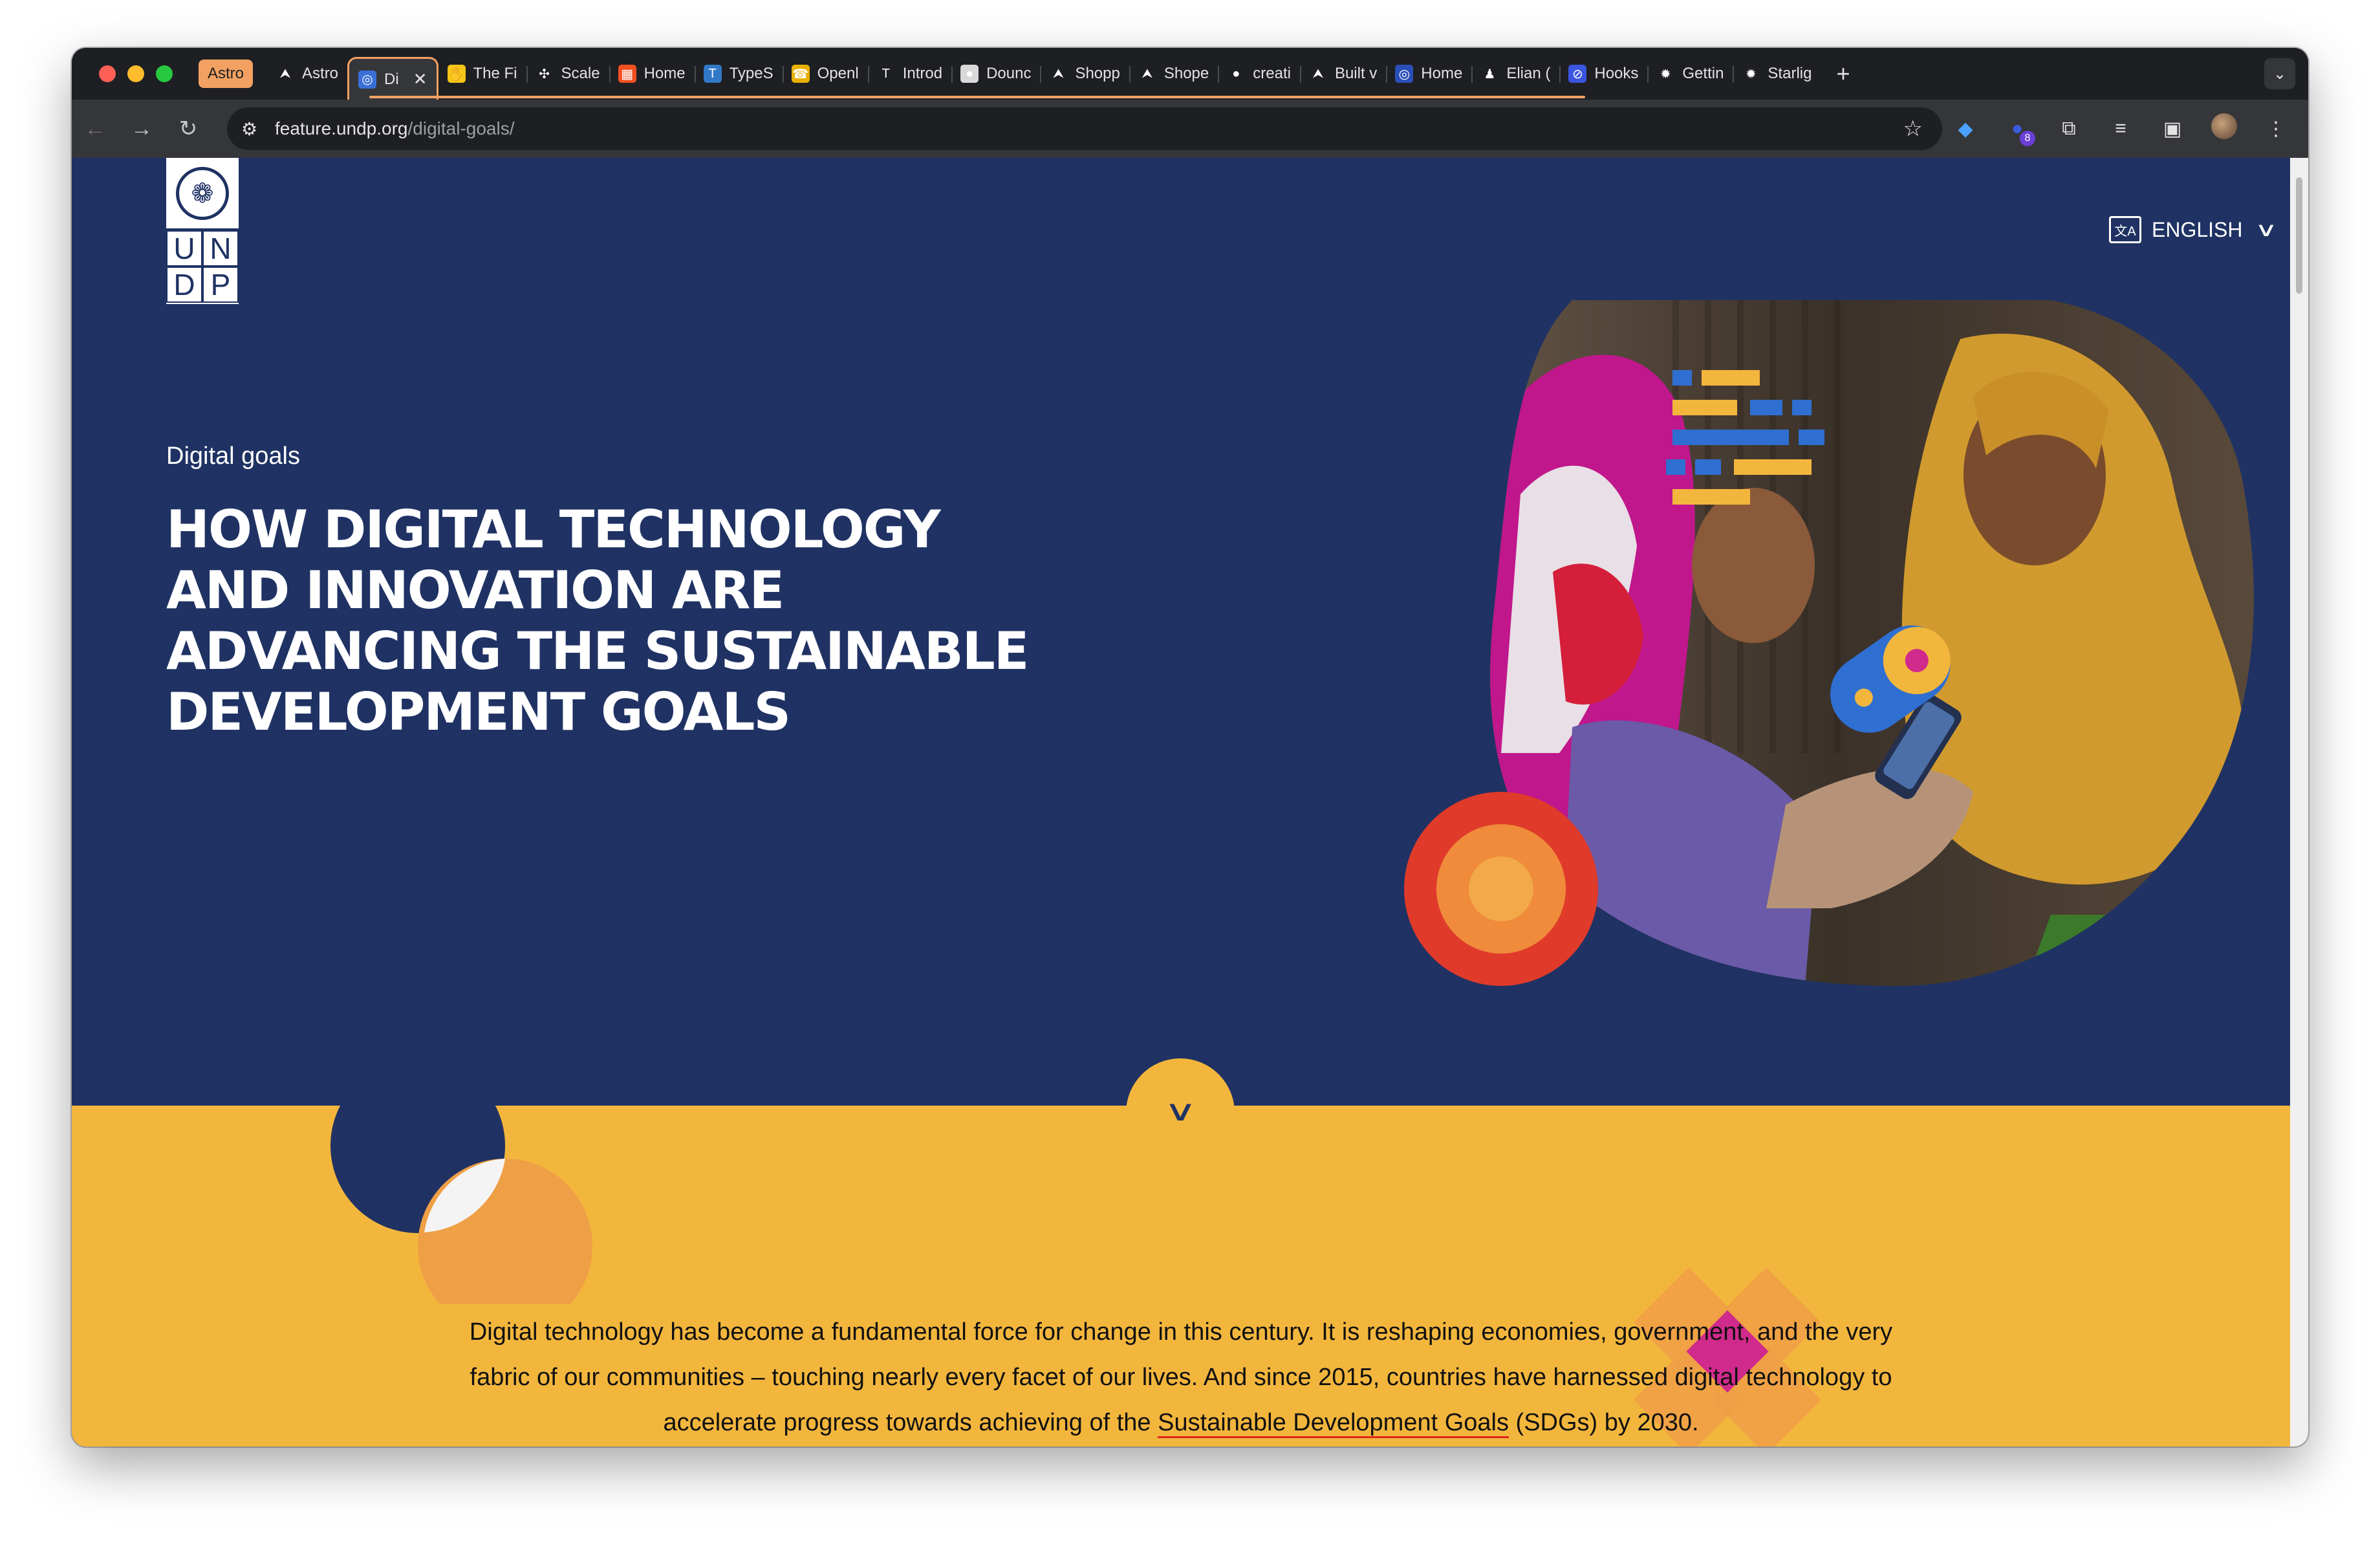  What do you see at coordinates (1843, 73) in the screenshot?
I see `new-tab-button: +` at bounding box center [1843, 73].